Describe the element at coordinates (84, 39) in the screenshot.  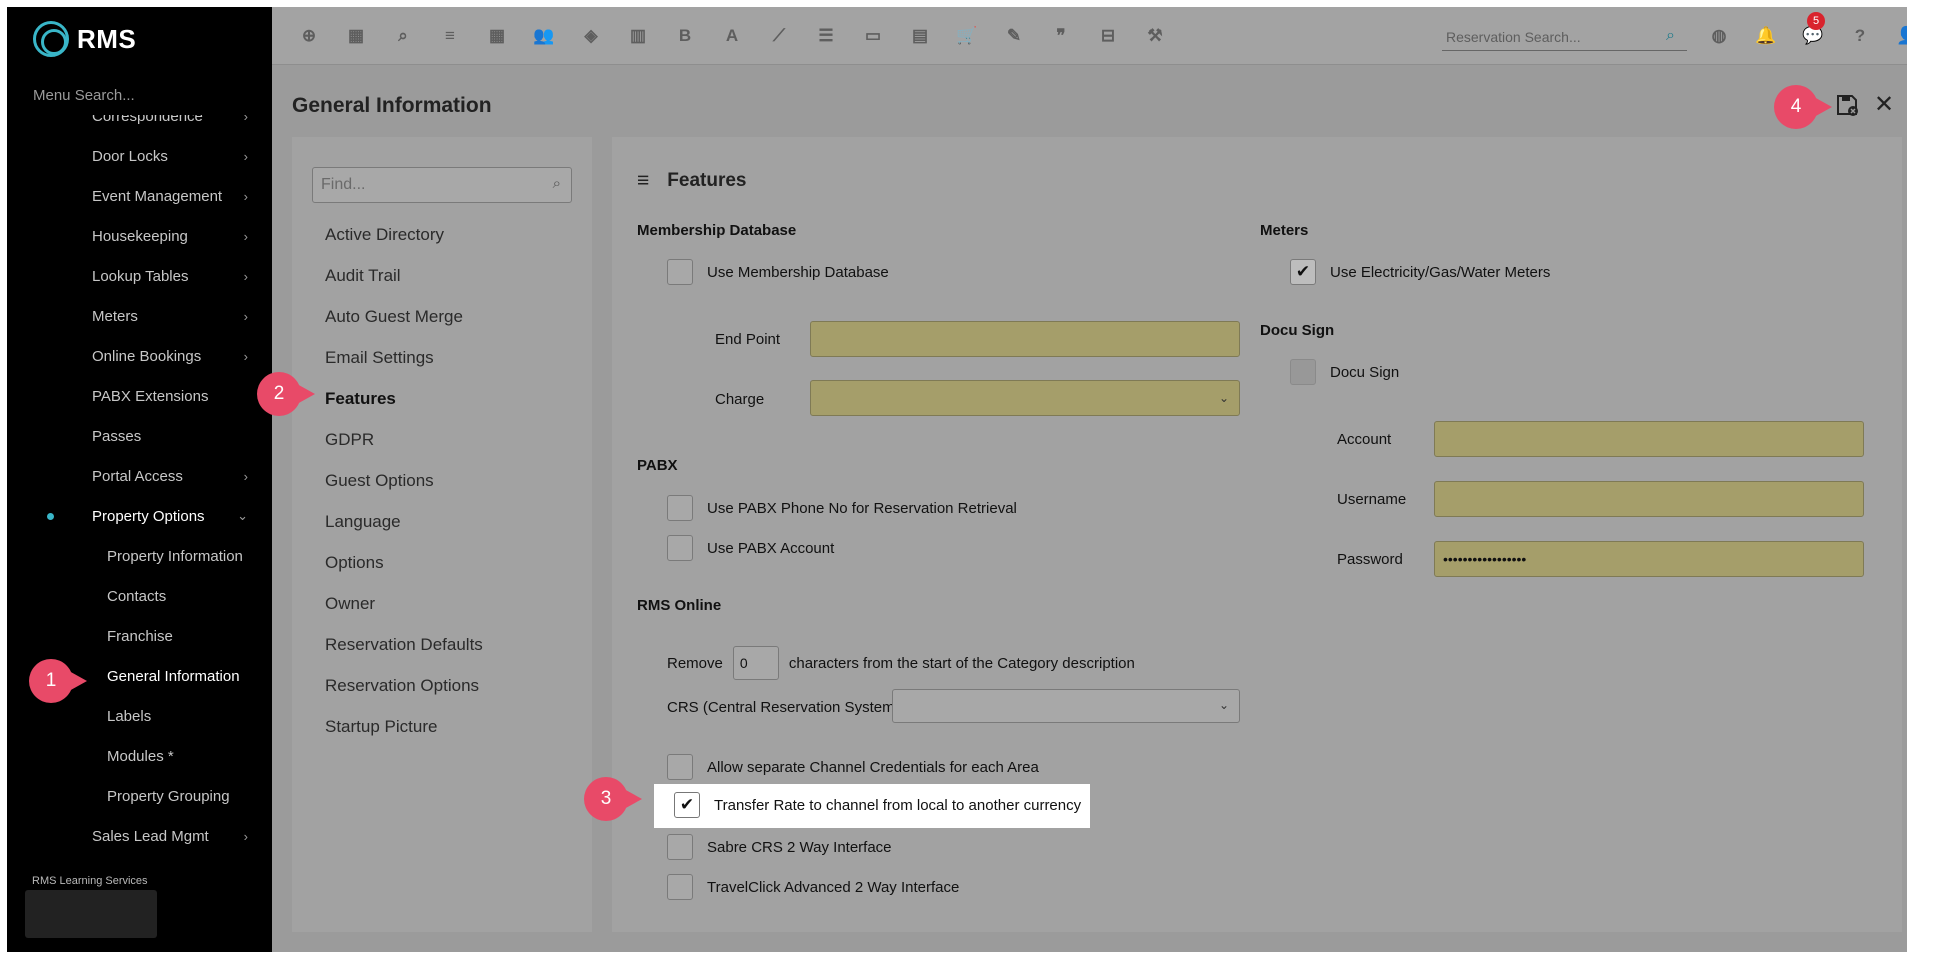
I see `rms-logo: RMS` at that location.